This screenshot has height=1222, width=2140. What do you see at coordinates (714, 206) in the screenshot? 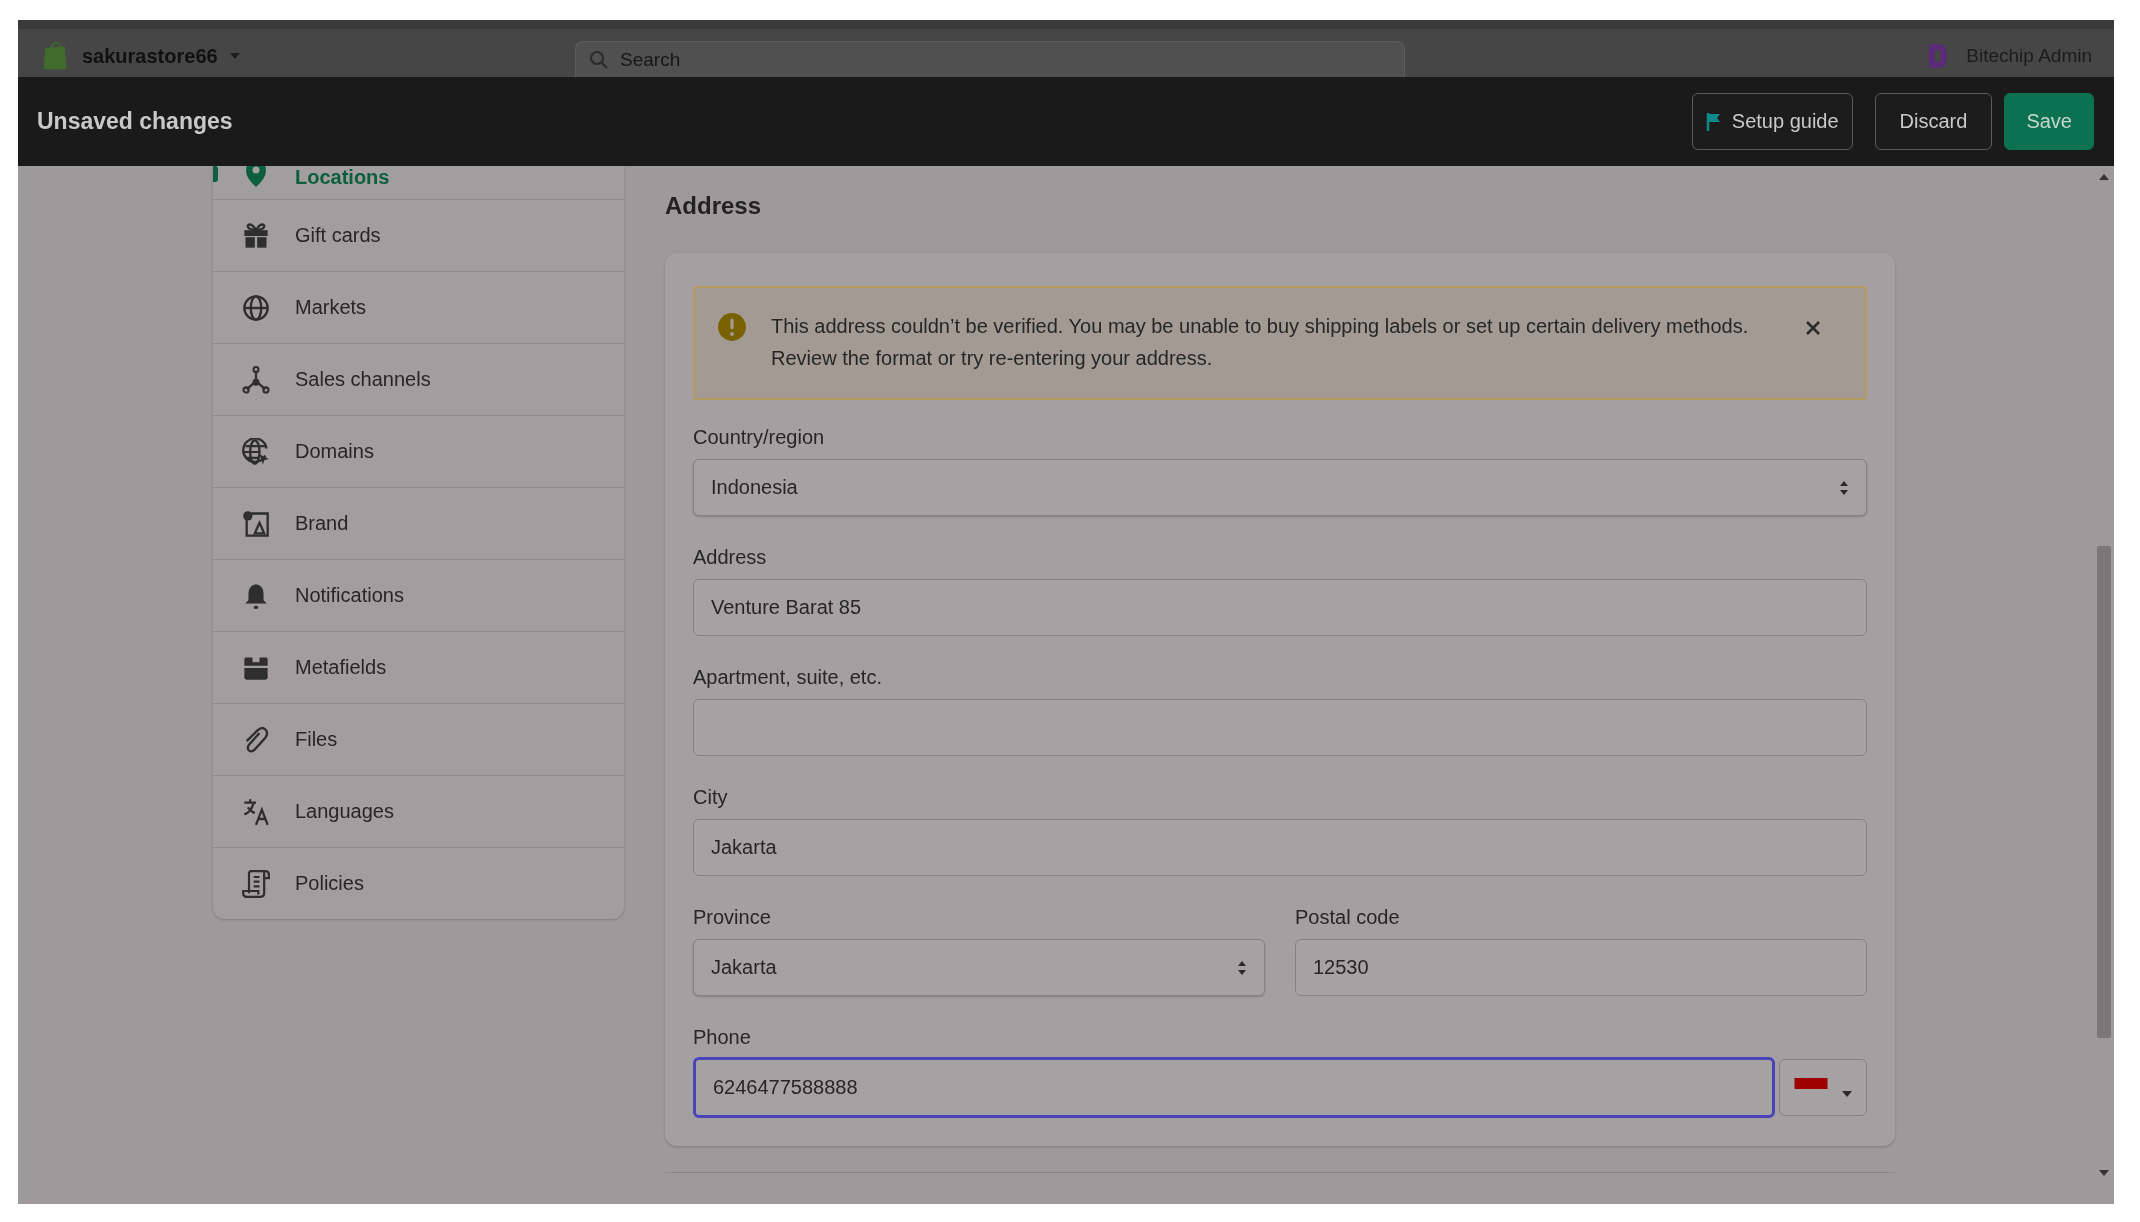
I see `section-heading: Address` at bounding box center [714, 206].